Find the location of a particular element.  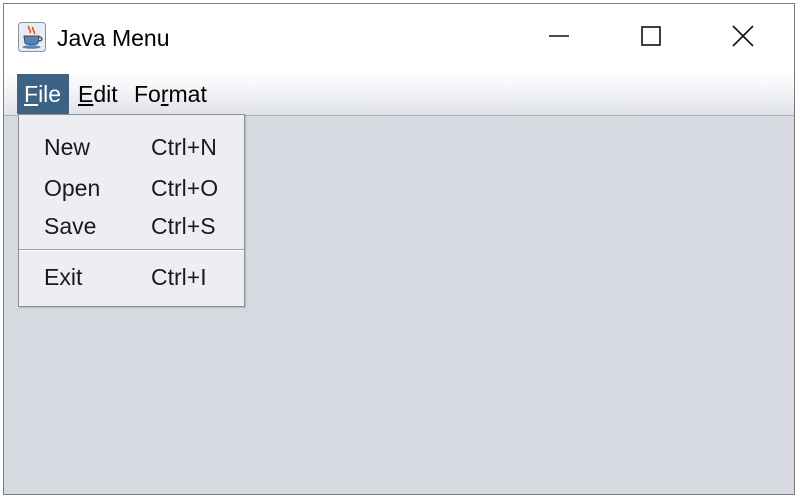

close-button is located at coordinates (743, 38).